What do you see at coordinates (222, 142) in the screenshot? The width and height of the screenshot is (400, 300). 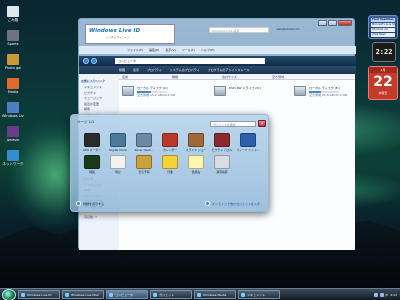 I see `gadget-tile: ピクチャ パズル` at bounding box center [222, 142].